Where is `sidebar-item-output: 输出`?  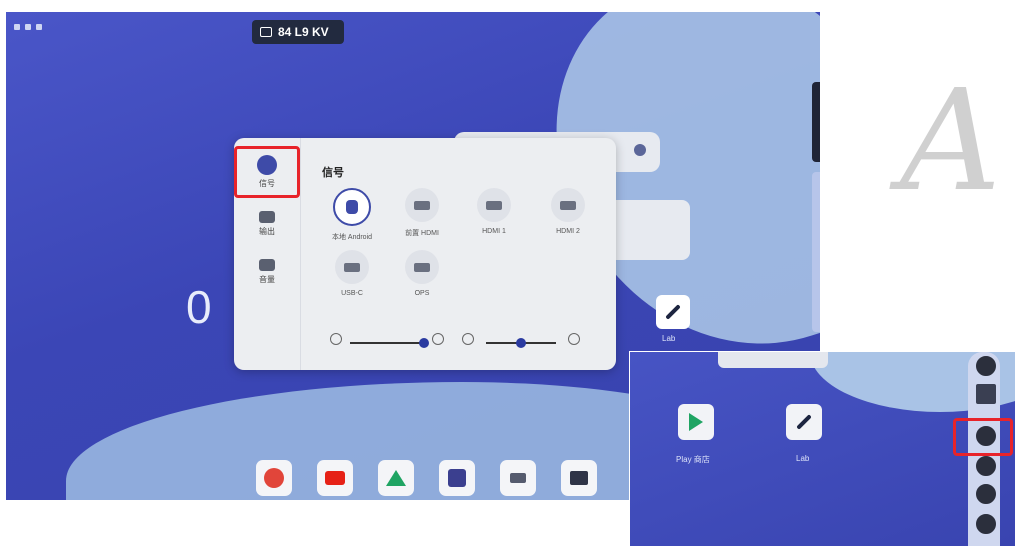 sidebar-item-output: 输出 is located at coordinates (267, 224).